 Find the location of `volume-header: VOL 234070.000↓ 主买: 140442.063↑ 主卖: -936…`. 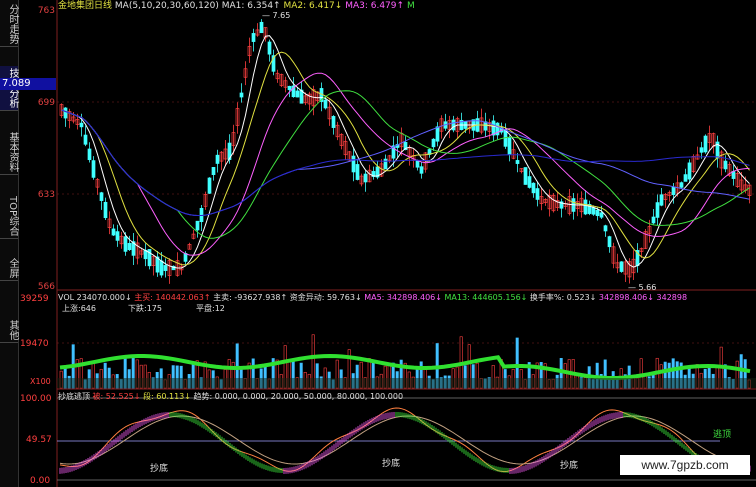

volume-header: VOL 234070.000↓ 主买: 140442.063↑ 主卖: -936… is located at coordinates (372, 297).